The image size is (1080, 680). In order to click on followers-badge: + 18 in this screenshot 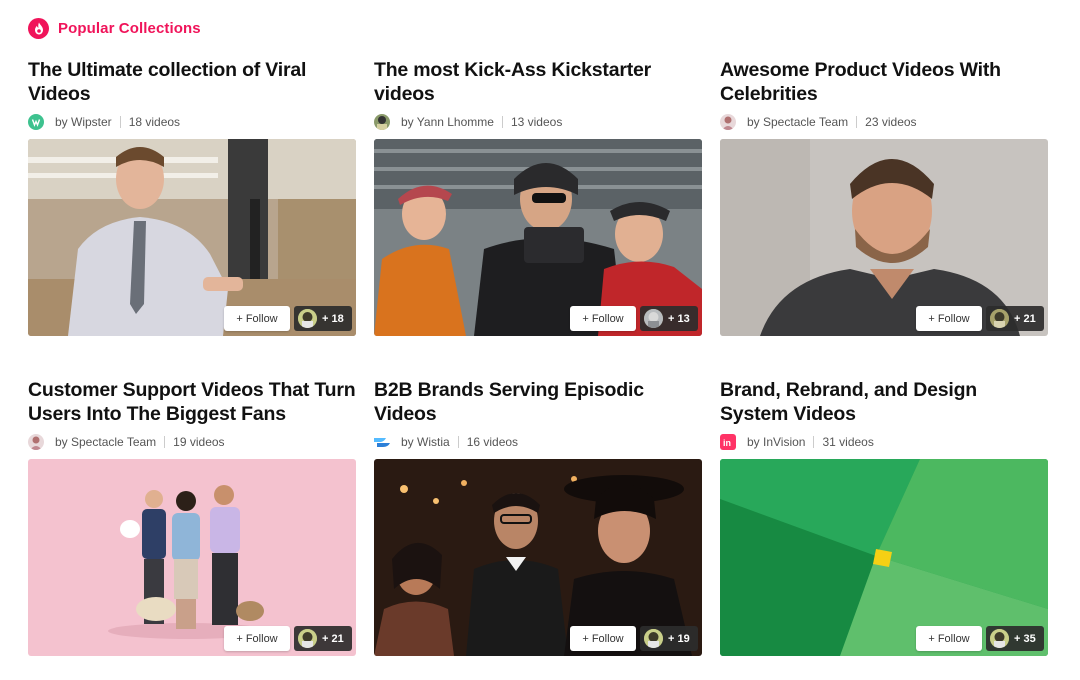, I will do `click(323, 318)`.